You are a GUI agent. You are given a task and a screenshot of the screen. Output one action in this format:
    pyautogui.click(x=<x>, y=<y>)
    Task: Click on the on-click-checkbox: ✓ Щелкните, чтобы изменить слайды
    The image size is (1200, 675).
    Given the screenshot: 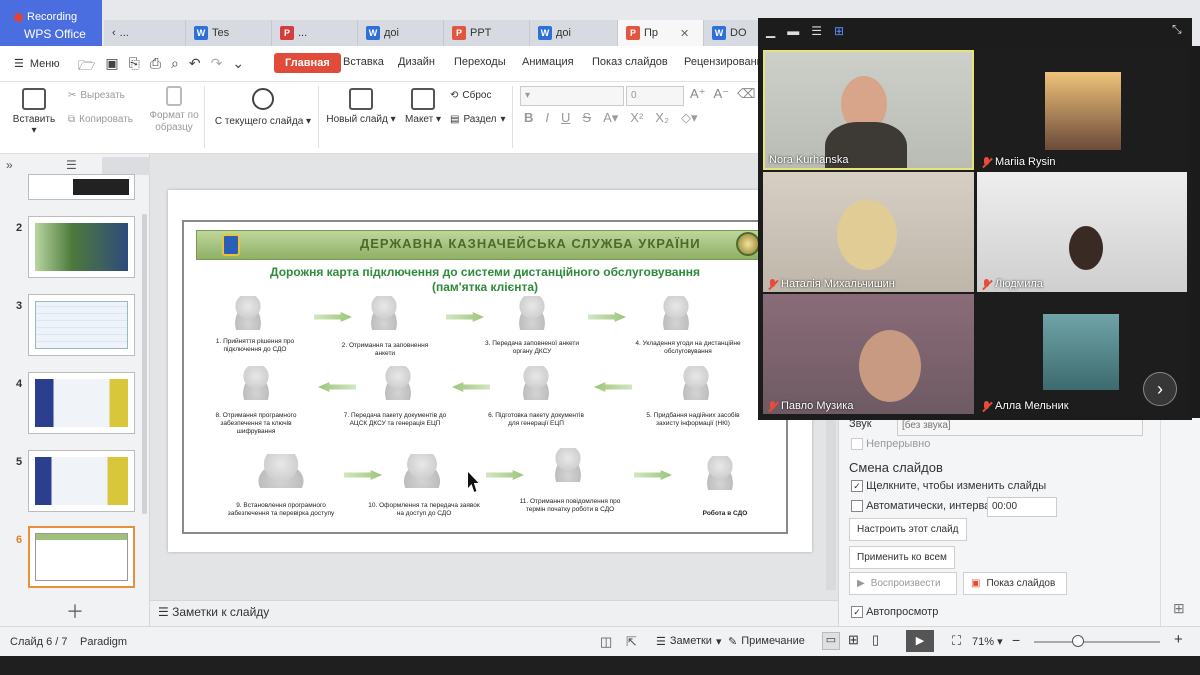 What is the action you would take?
    pyautogui.click(x=948, y=486)
    